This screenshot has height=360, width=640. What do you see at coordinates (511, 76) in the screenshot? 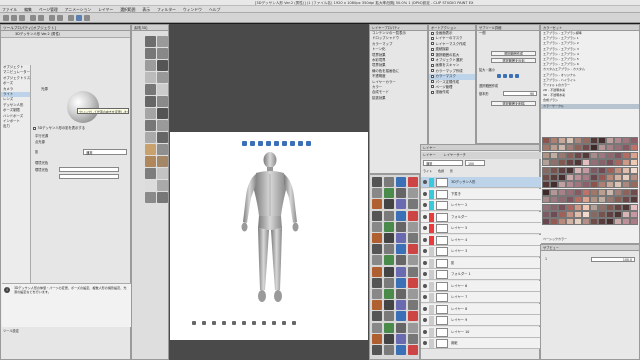
I see `flip-h-icon` at bounding box center [511, 76].